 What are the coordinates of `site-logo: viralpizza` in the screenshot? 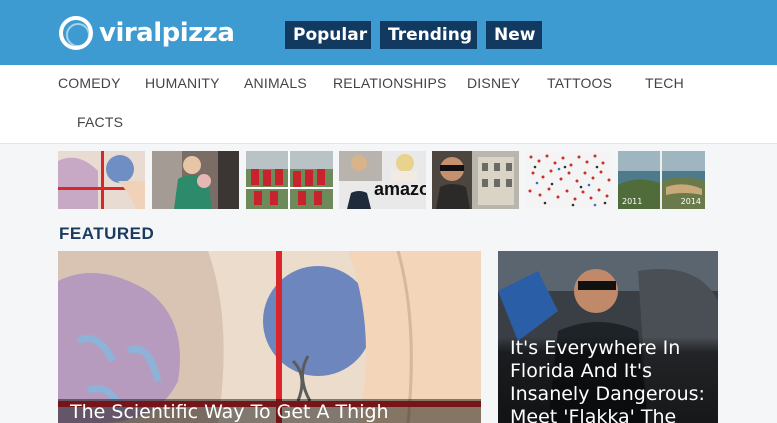 It's located at (147, 33).